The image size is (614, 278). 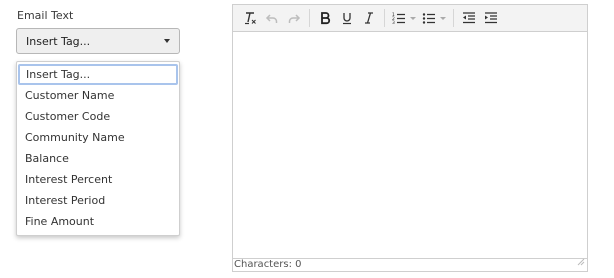 I want to click on resize-grip-icon, so click(x=581, y=264).